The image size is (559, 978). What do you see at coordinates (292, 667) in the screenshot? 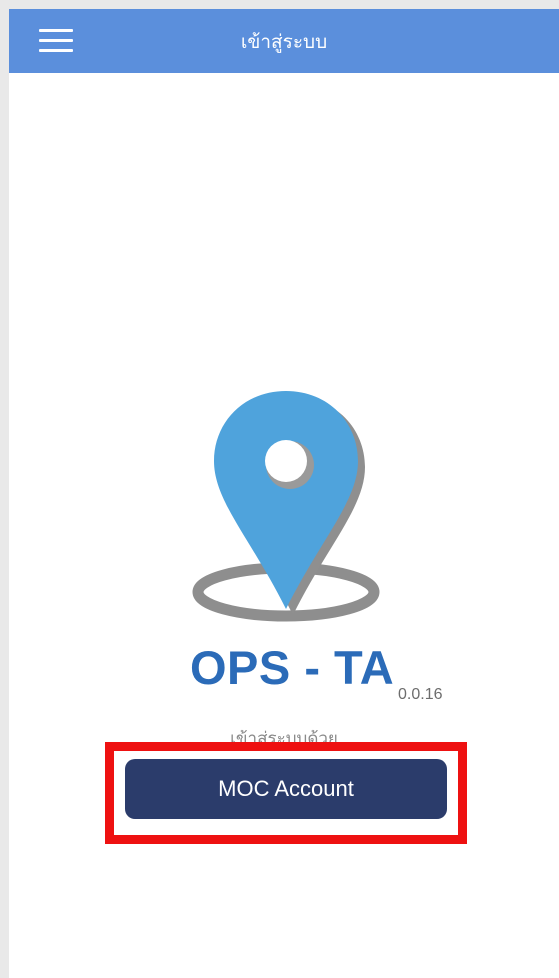
I see `app-name: OPS - TA` at bounding box center [292, 667].